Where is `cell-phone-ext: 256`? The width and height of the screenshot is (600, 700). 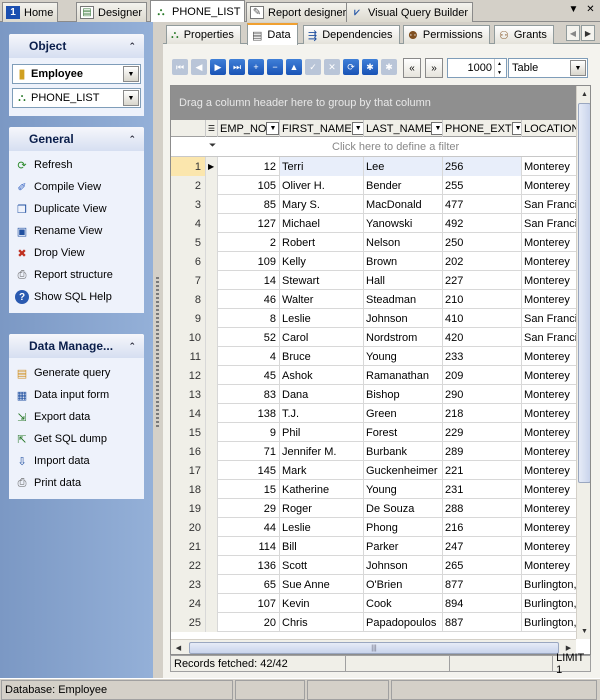
cell-phone-ext: 256 is located at coordinates (482, 166).